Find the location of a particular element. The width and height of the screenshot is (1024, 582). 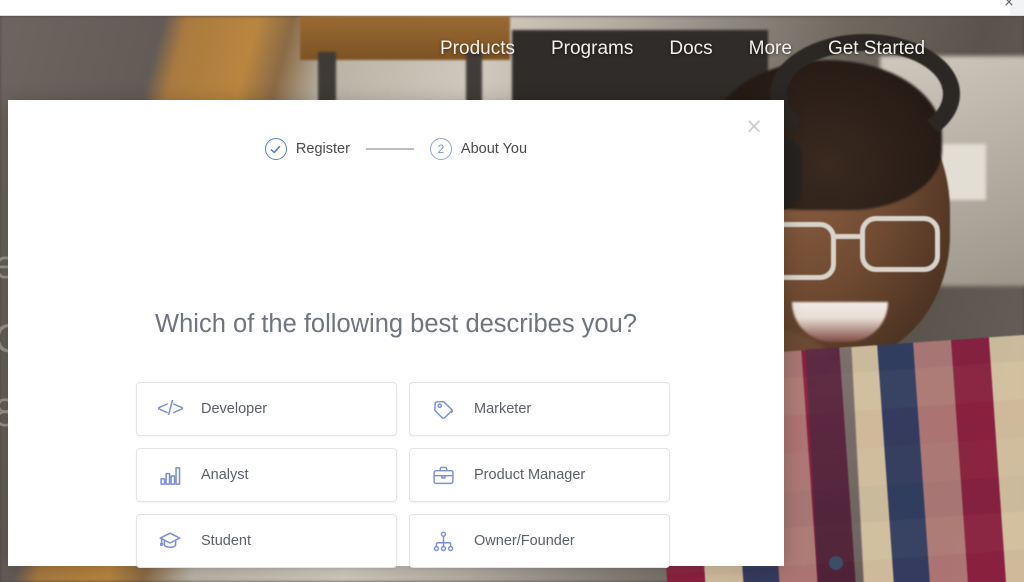

step-number-label: 2 is located at coordinates (441, 149).